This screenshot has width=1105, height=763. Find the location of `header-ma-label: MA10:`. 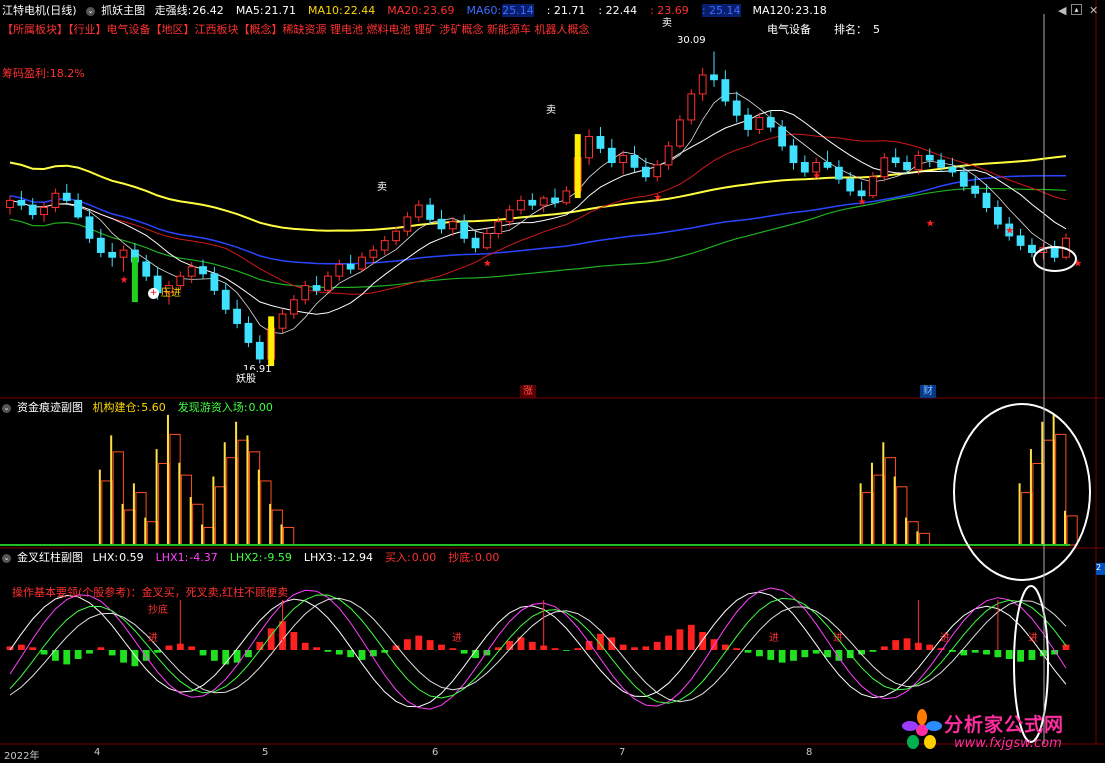

header-ma-label: MA10: is located at coordinates (325, 10).